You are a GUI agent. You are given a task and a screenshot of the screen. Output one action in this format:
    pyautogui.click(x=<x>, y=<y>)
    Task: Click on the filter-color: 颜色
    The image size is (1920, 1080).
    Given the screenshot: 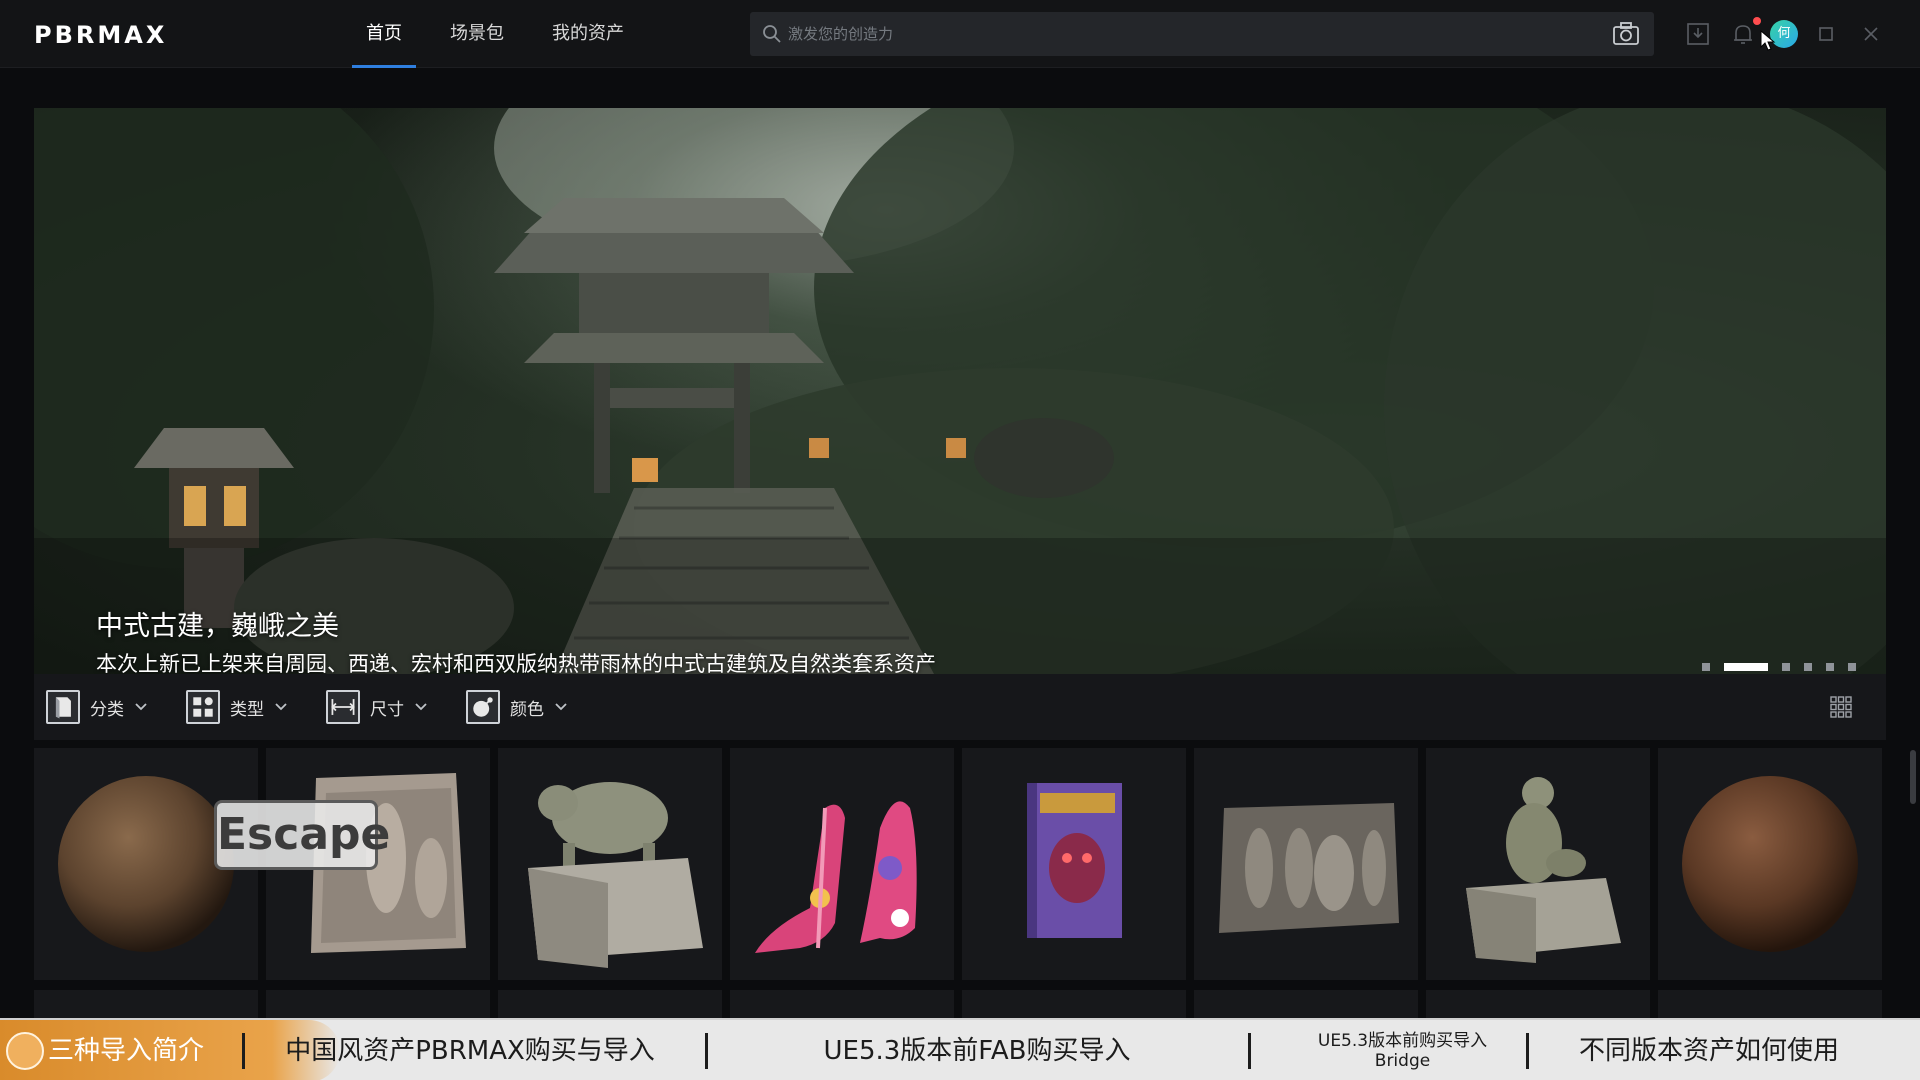 What is the action you would take?
    pyautogui.click(x=517, y=707)
    